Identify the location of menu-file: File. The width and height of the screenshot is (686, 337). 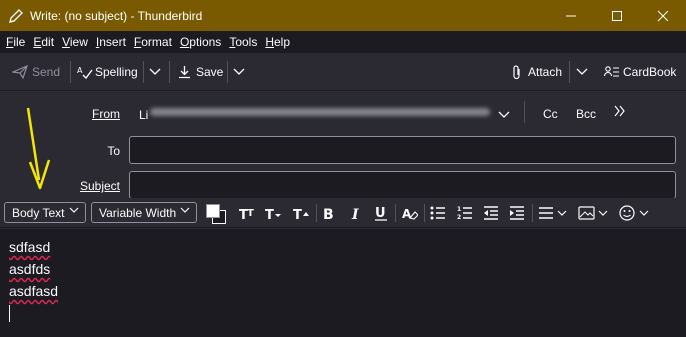
(15, 42).